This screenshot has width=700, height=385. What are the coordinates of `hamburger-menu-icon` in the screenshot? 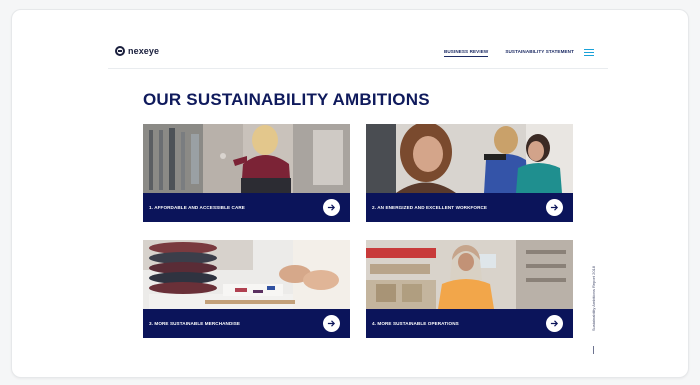 It's located at (589, 52).